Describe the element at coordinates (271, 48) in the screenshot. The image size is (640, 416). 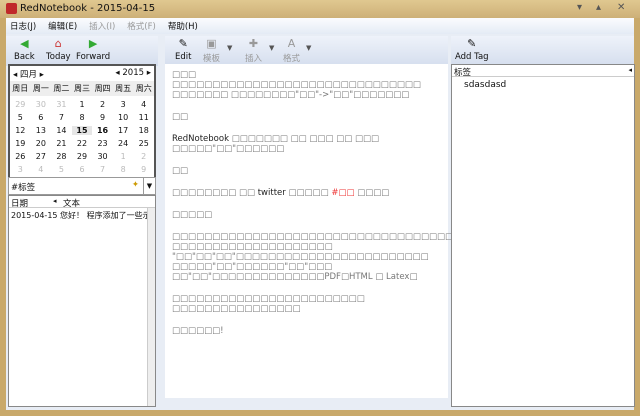
I see `insert-dropdown-icon: ▼` at that location.